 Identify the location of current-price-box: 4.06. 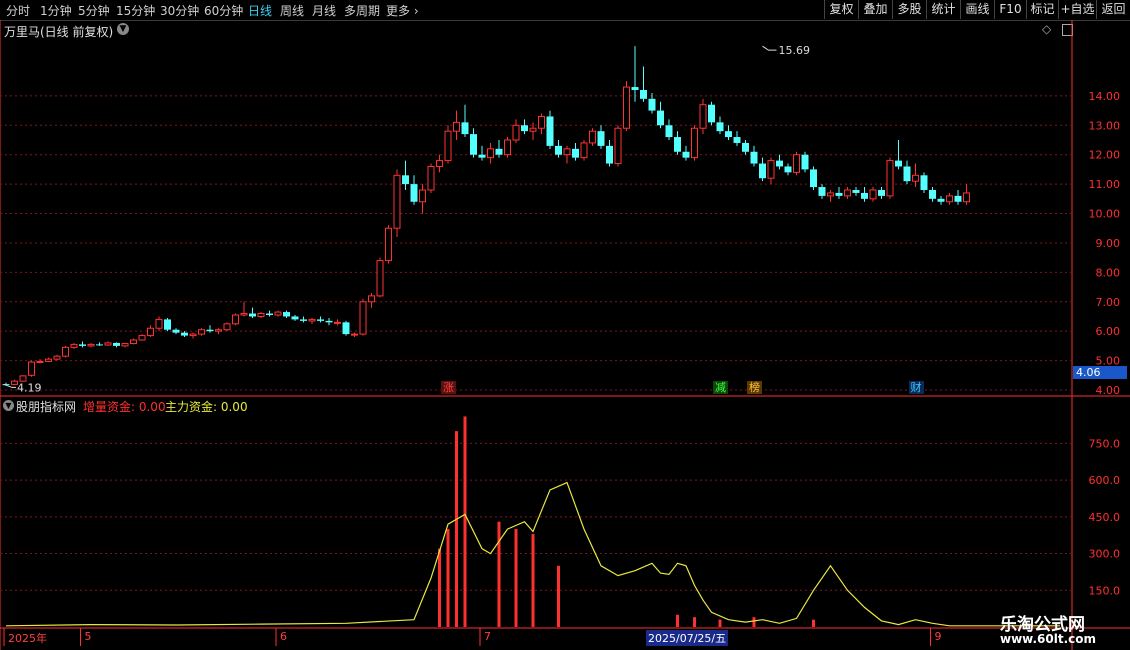
(1100, 372).